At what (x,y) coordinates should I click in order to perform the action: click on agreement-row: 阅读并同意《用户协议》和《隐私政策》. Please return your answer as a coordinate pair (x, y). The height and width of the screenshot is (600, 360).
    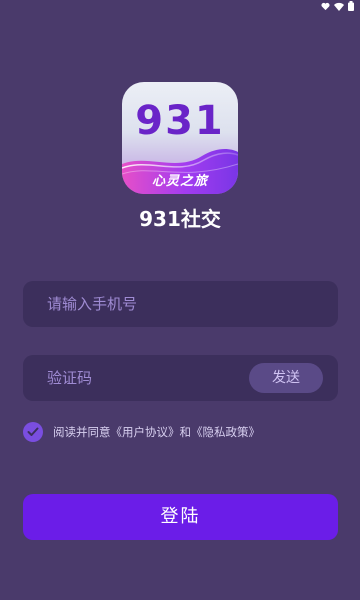
    Looking at the image, I should click on (141, 432).